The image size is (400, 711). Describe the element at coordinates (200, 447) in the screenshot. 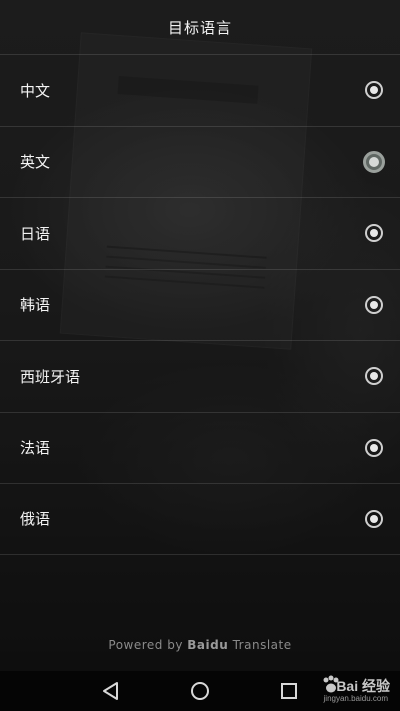

I see `language-option-french: 法语` at that location.